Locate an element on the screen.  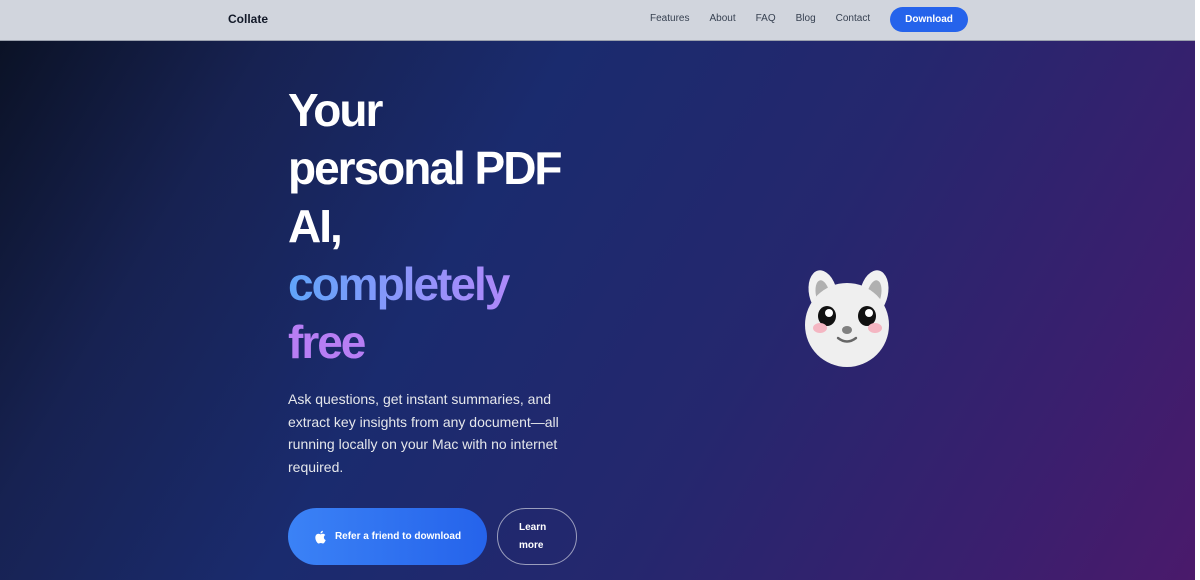
learn-more-line-1: Learn is located at coordinates (533, 527).